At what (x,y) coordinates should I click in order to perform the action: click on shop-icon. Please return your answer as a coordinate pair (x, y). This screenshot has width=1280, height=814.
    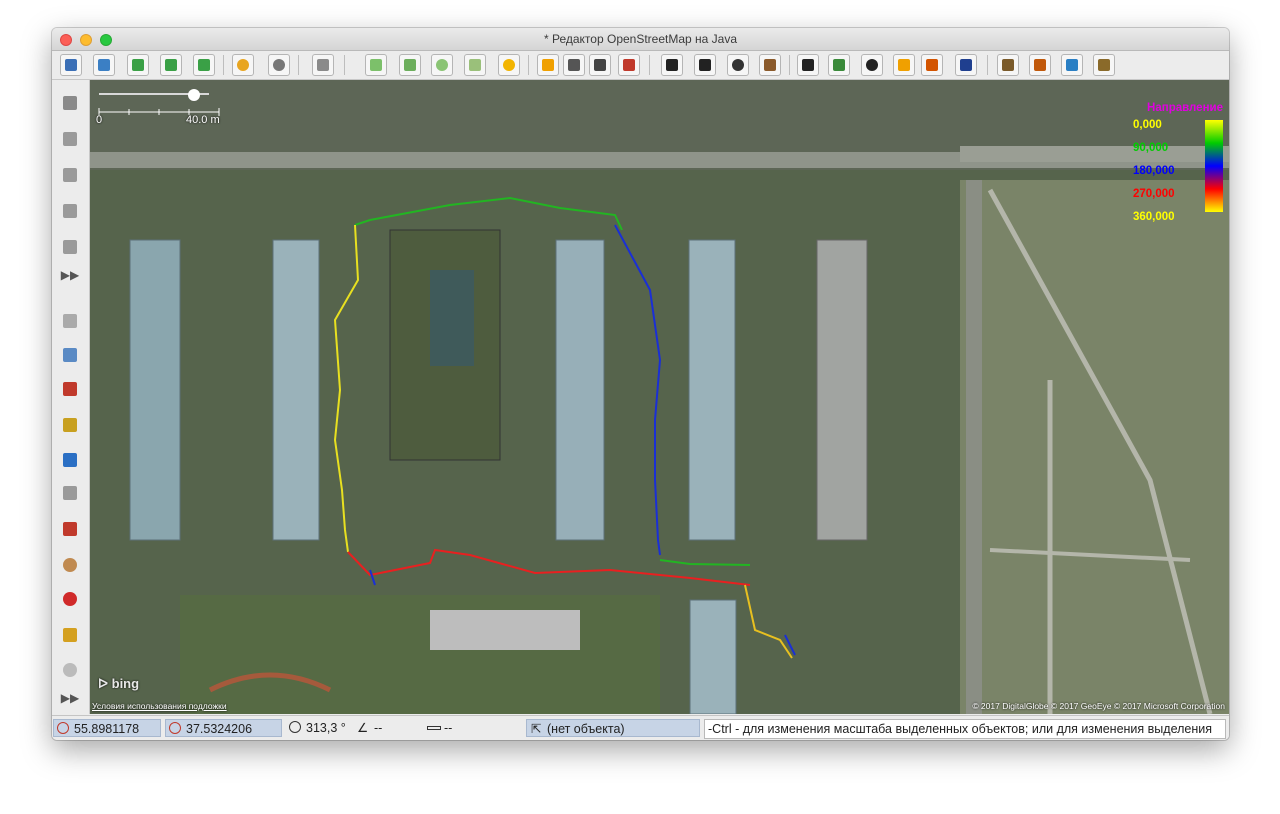
    Looking at the image, I should click on (904, 65).